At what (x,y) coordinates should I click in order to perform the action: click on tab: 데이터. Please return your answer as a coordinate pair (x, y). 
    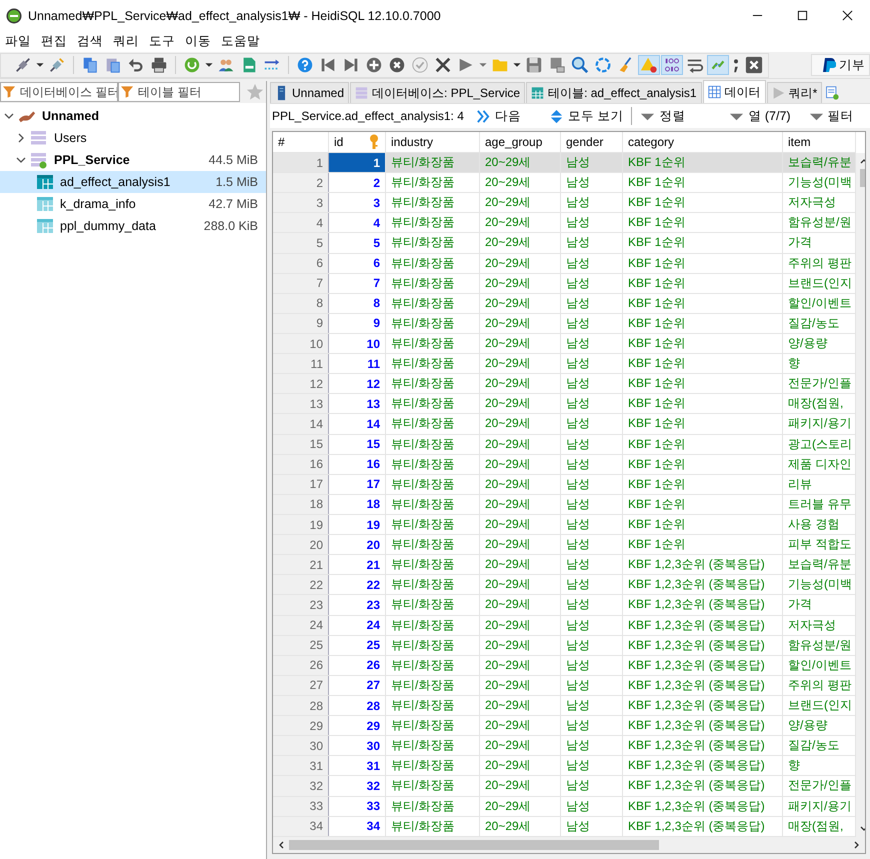
    Looking at the image, I should click on (734, 91).